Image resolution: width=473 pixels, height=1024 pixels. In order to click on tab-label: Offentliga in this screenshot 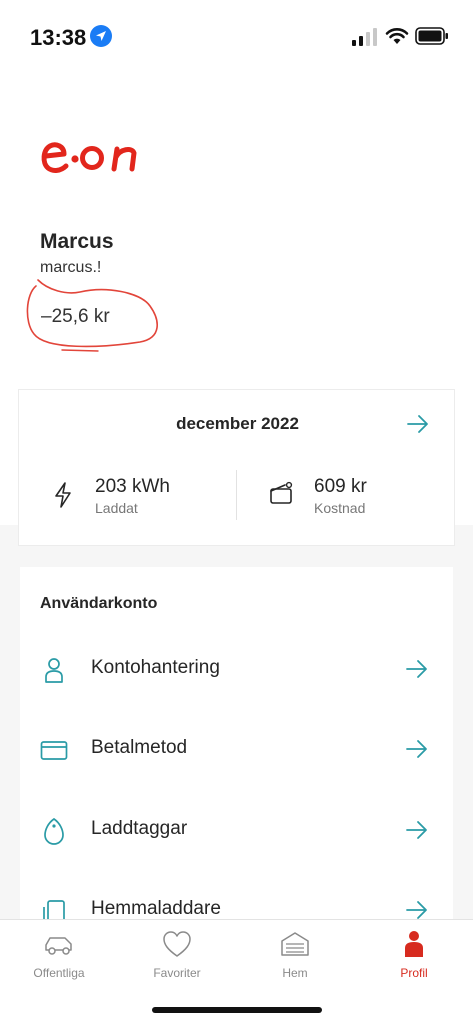, I will do `click(59, 973)`.